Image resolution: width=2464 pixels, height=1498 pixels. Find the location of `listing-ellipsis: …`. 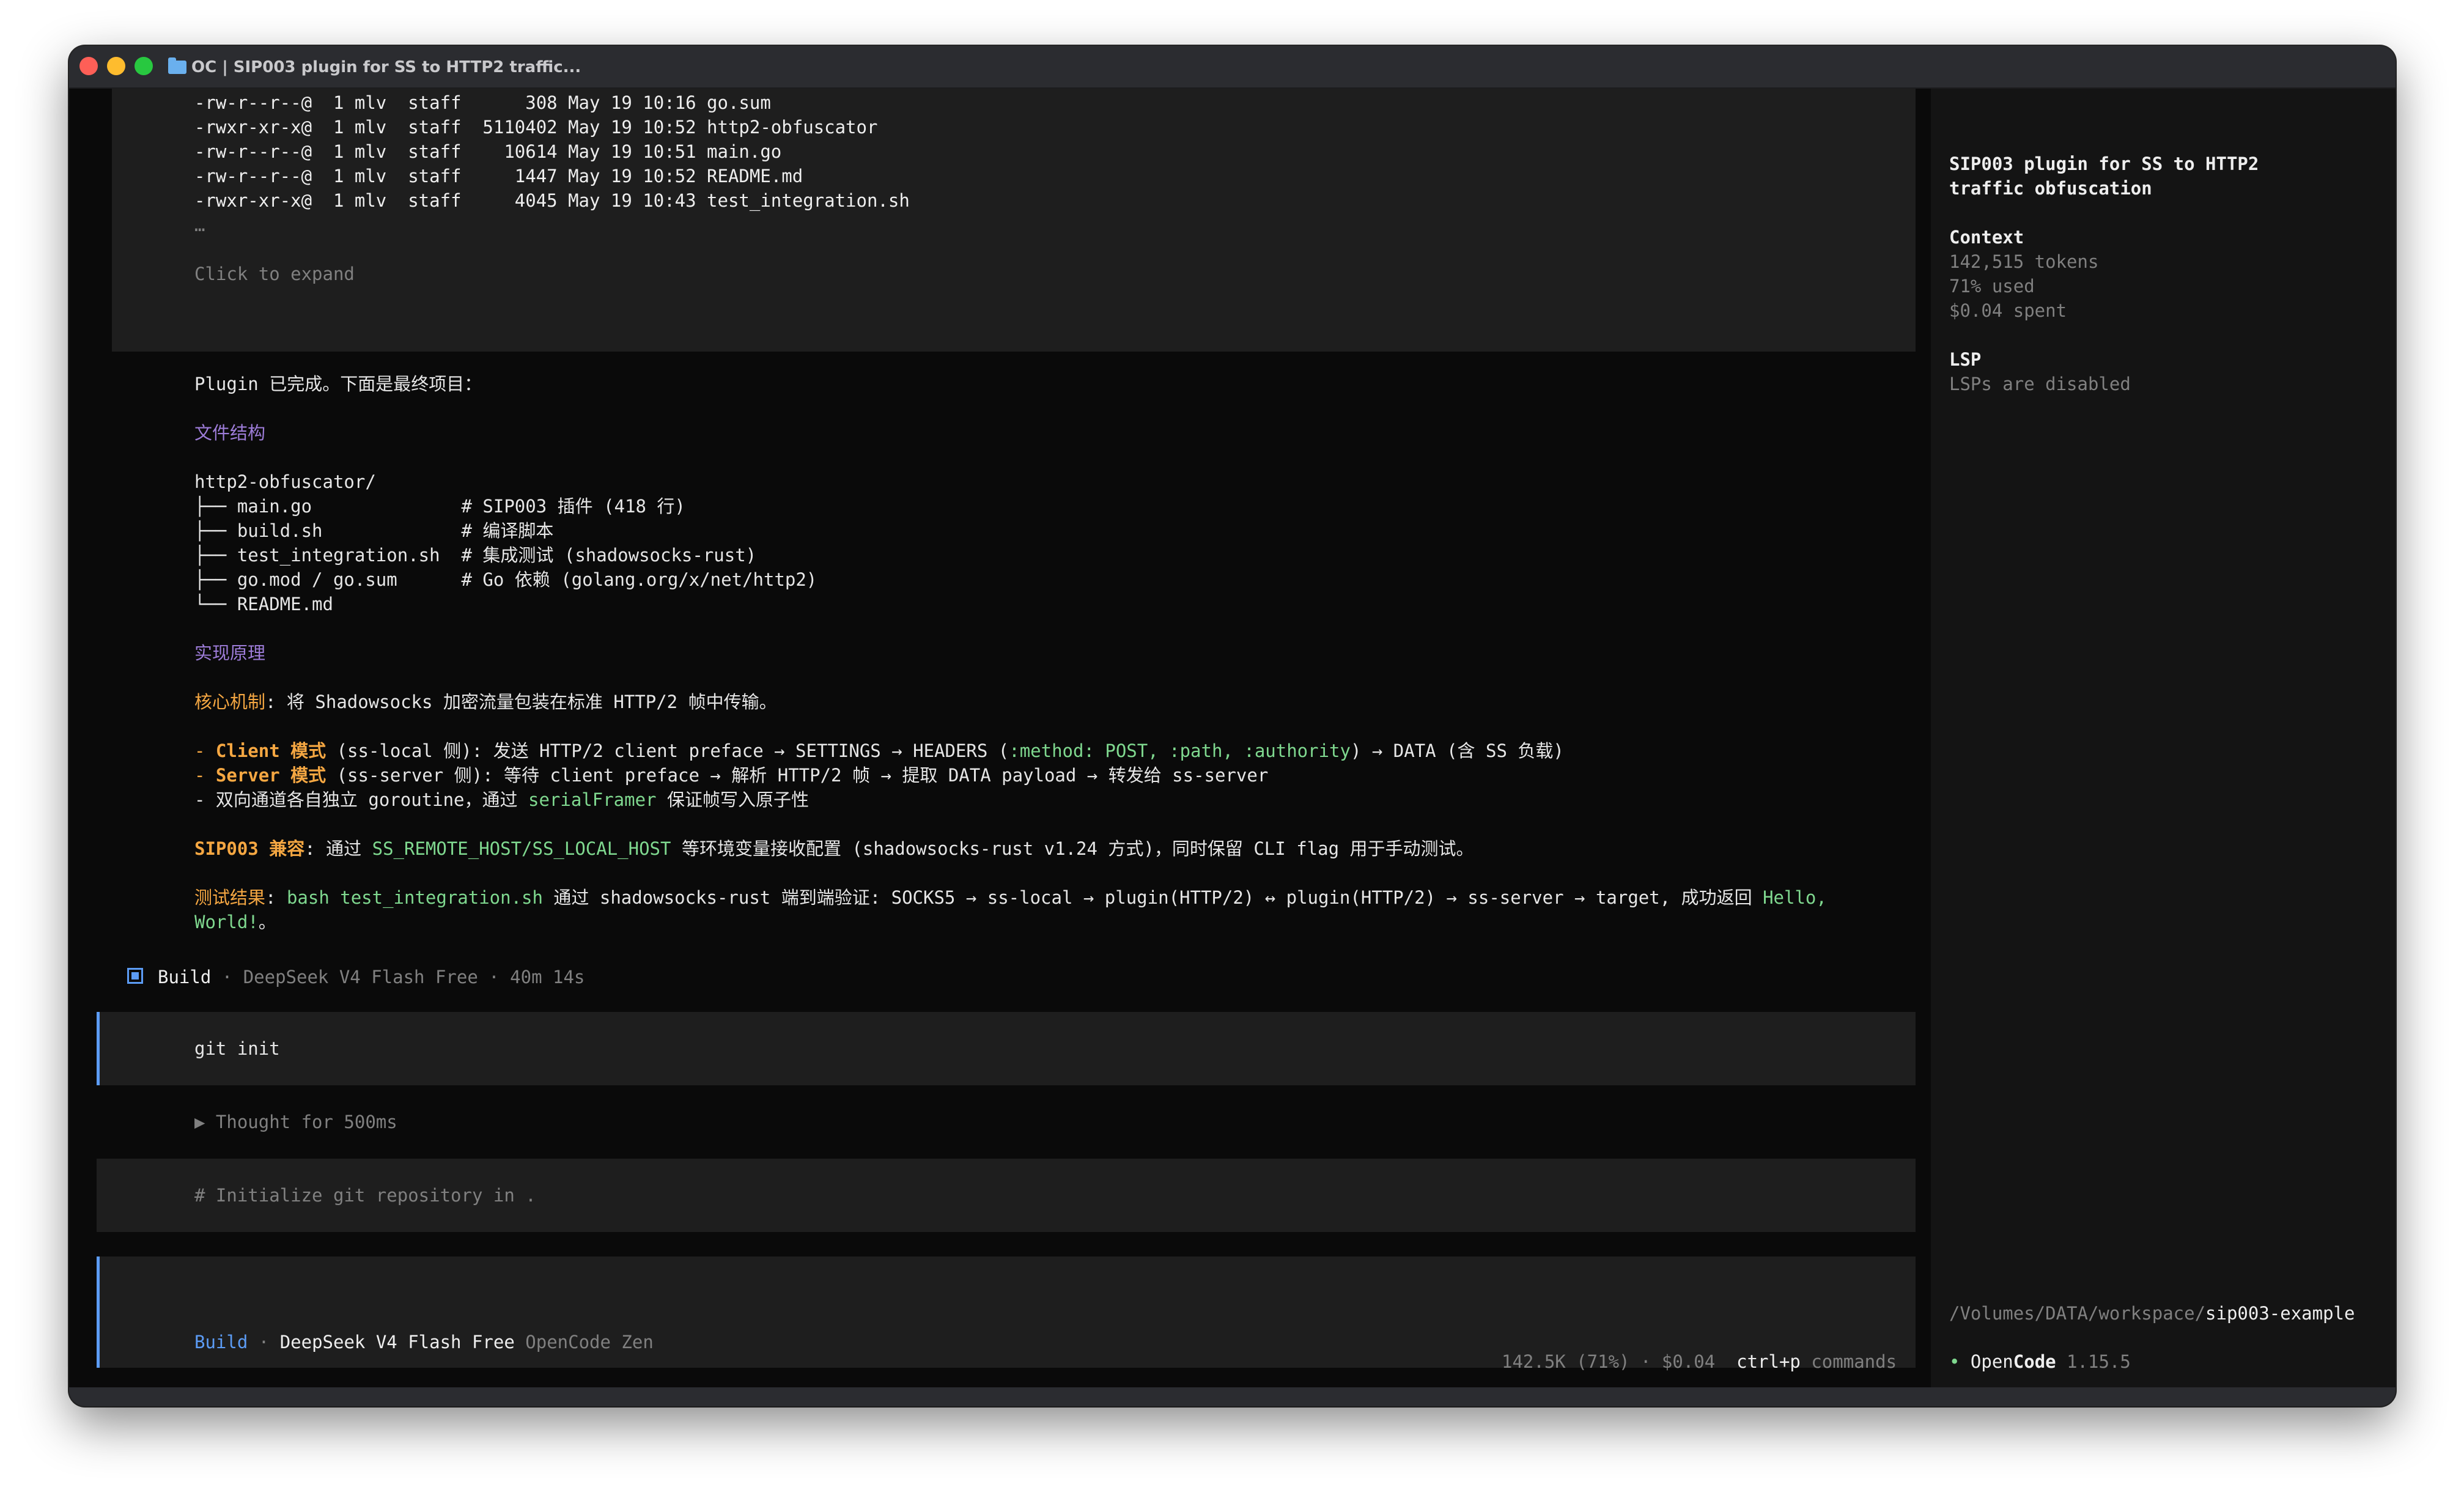

listing-ellipsis: … is located at coordinates (199, 225).